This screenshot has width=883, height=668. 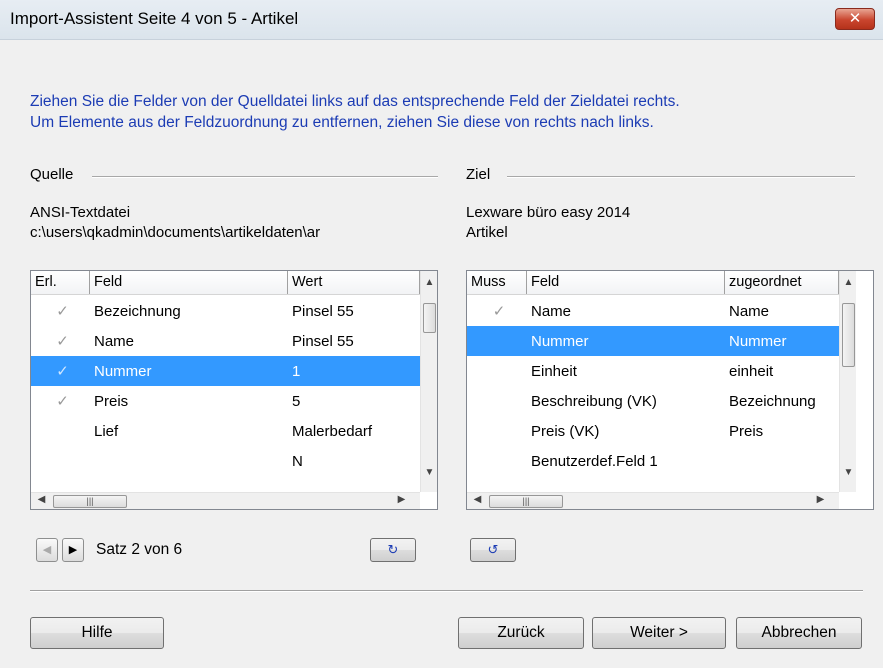 What do you see at coordinates (225, 371) in the screenshot?
I see `table-row: ✓ Nummer 1` at bounding box center [225, 371].